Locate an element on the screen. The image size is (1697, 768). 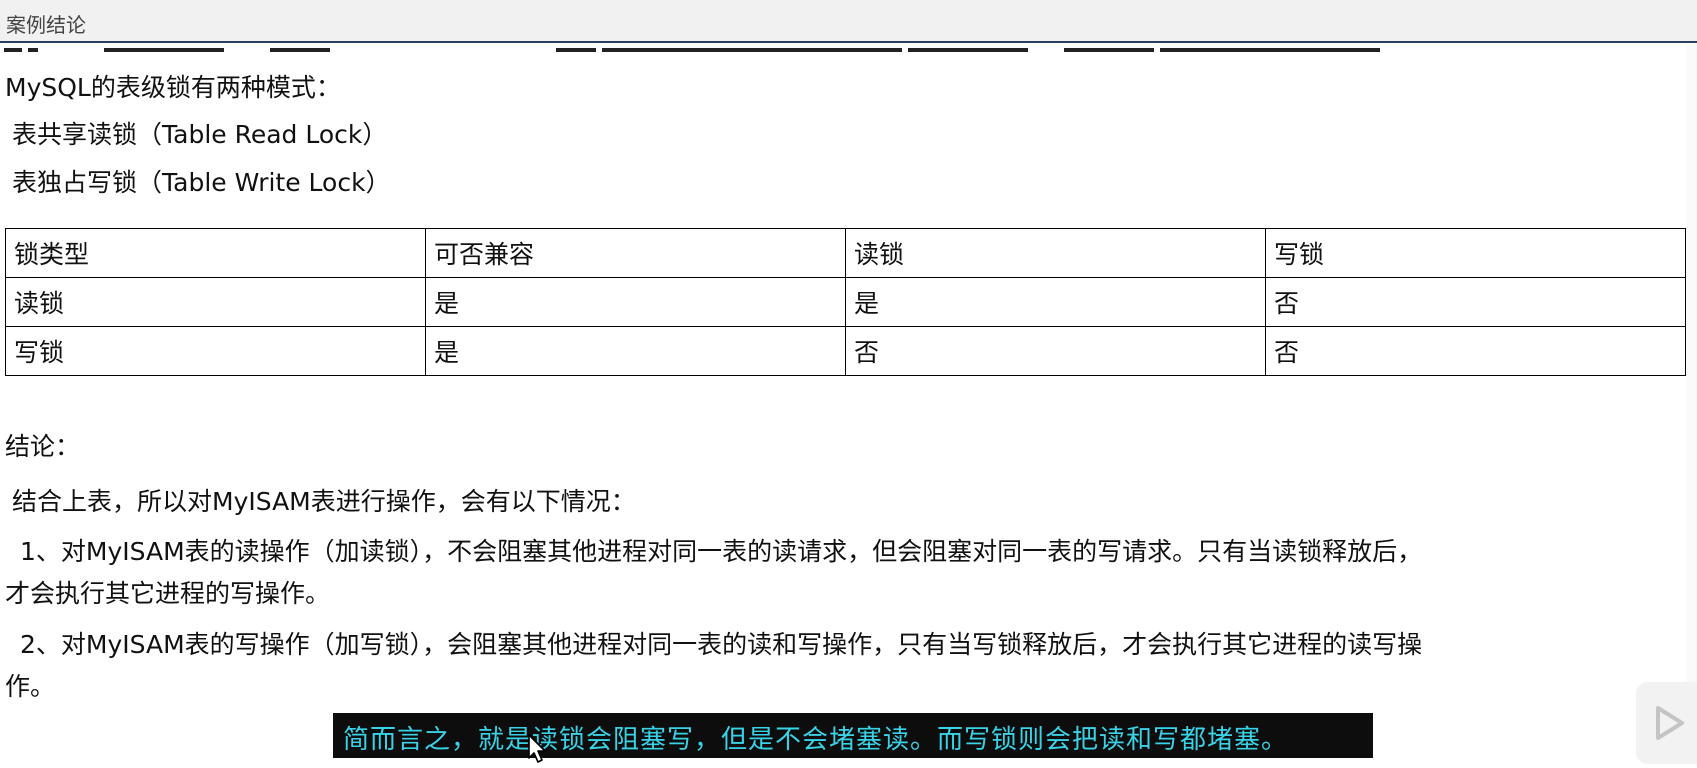
mouse-cursor-icon is located at coordinates (537, 748).